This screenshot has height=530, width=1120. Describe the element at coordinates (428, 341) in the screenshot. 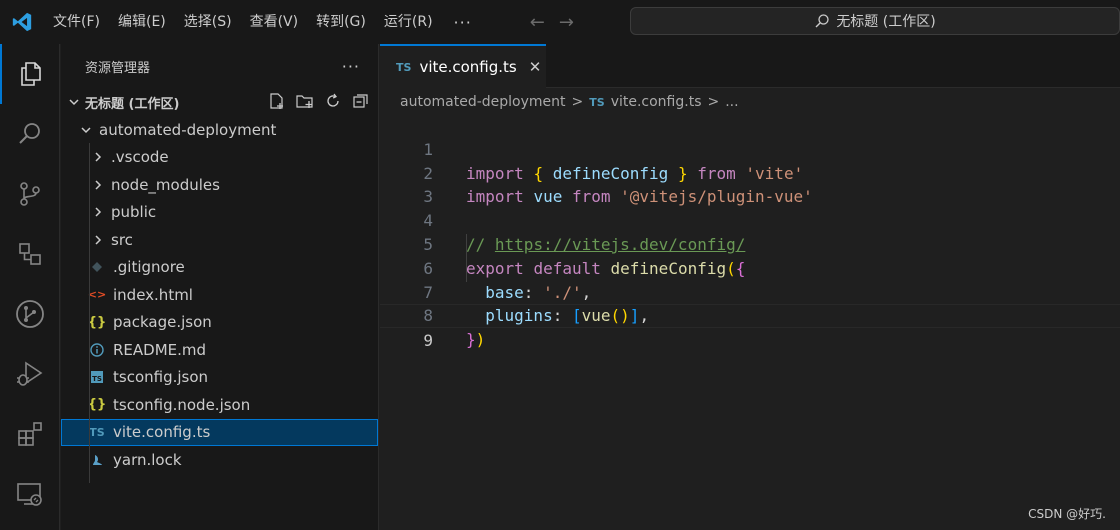

I see `line-number: 9` at that location.